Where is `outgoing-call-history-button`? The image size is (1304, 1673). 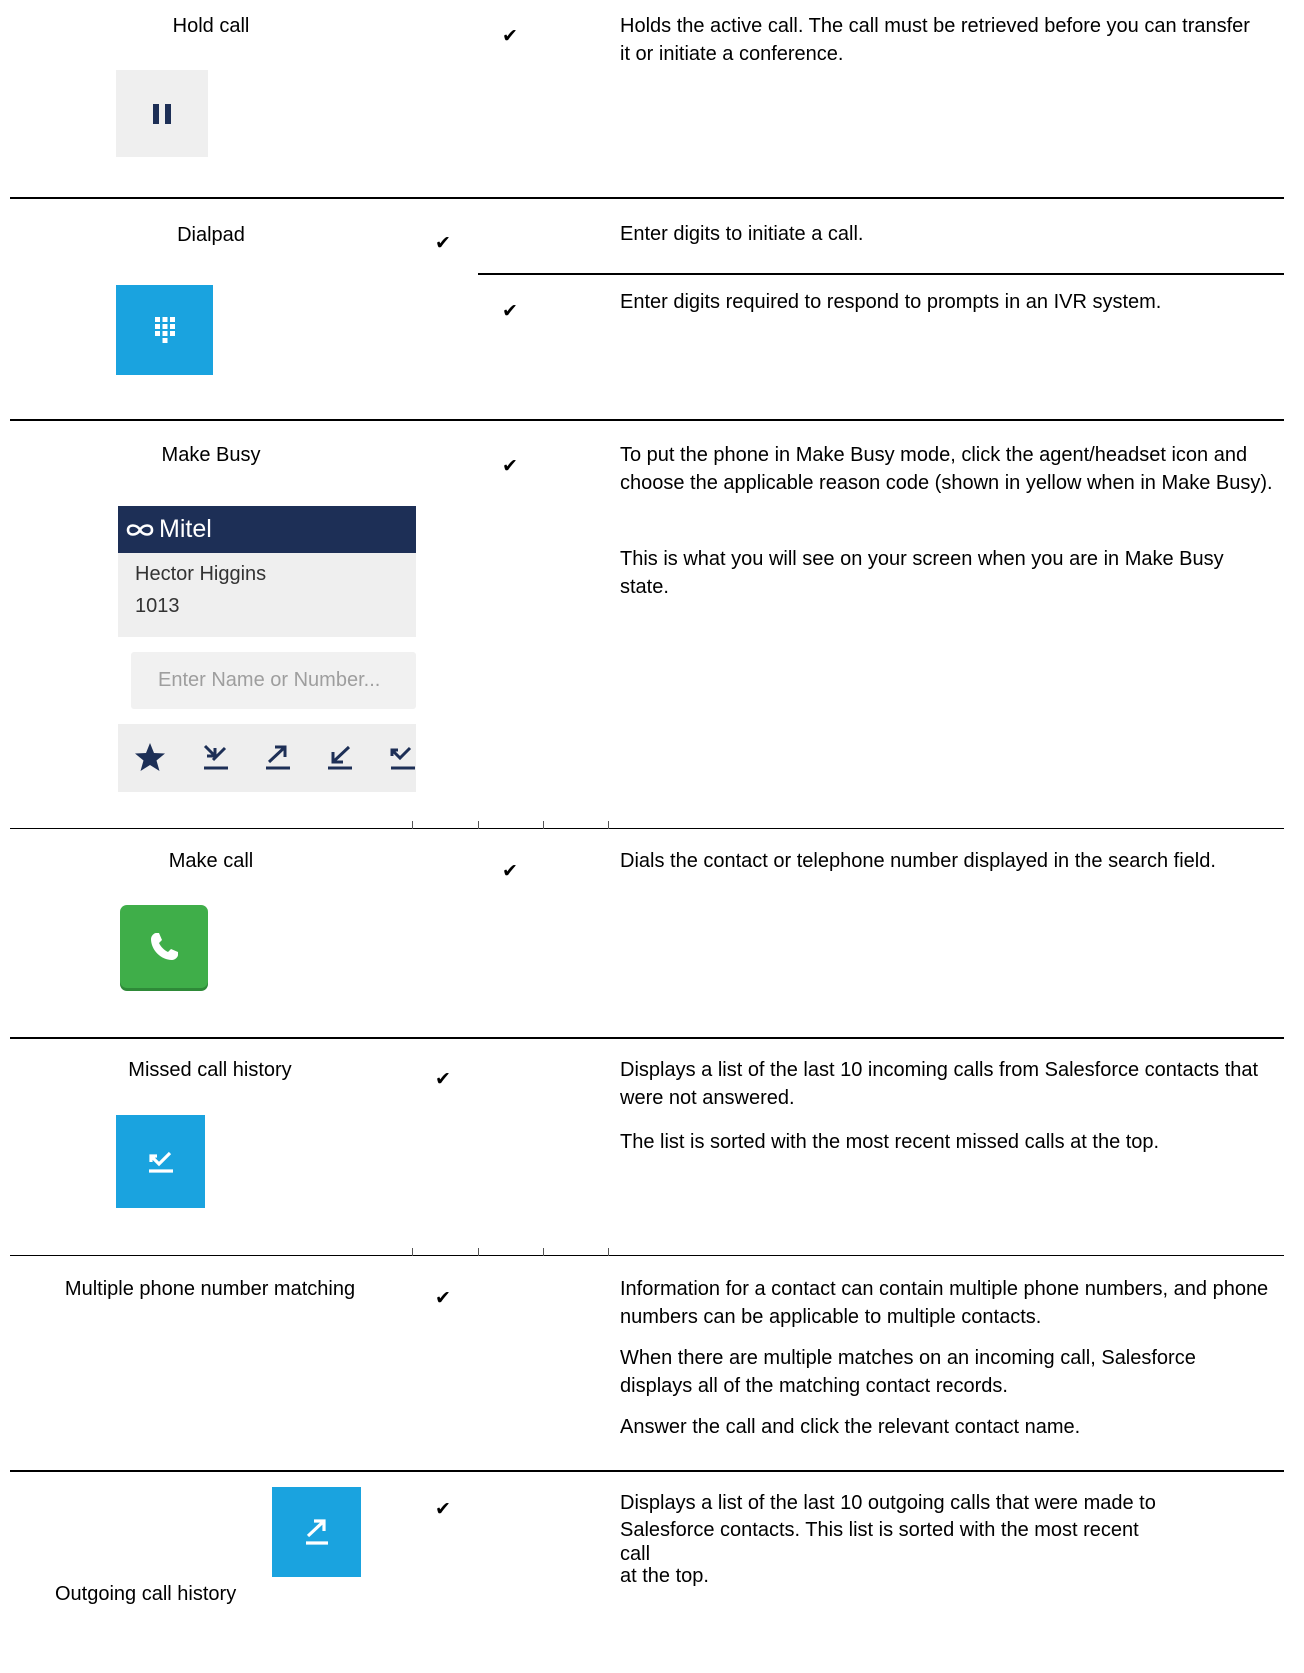
outgoing-call-history-button is located at coordinates (316, 1532).